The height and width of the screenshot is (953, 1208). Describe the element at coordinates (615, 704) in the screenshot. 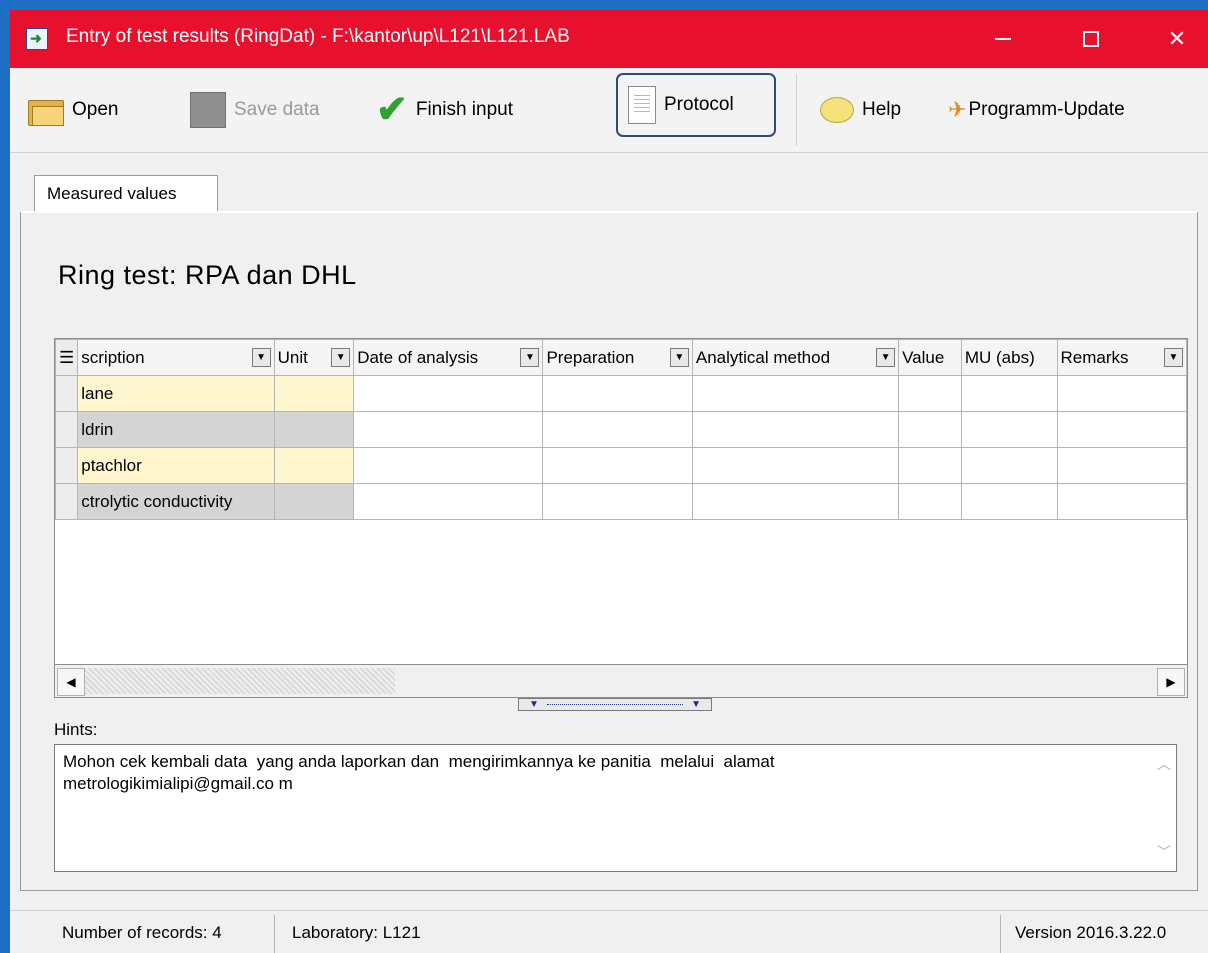

I see `panel-splitter: ▼ ▼` at that location.